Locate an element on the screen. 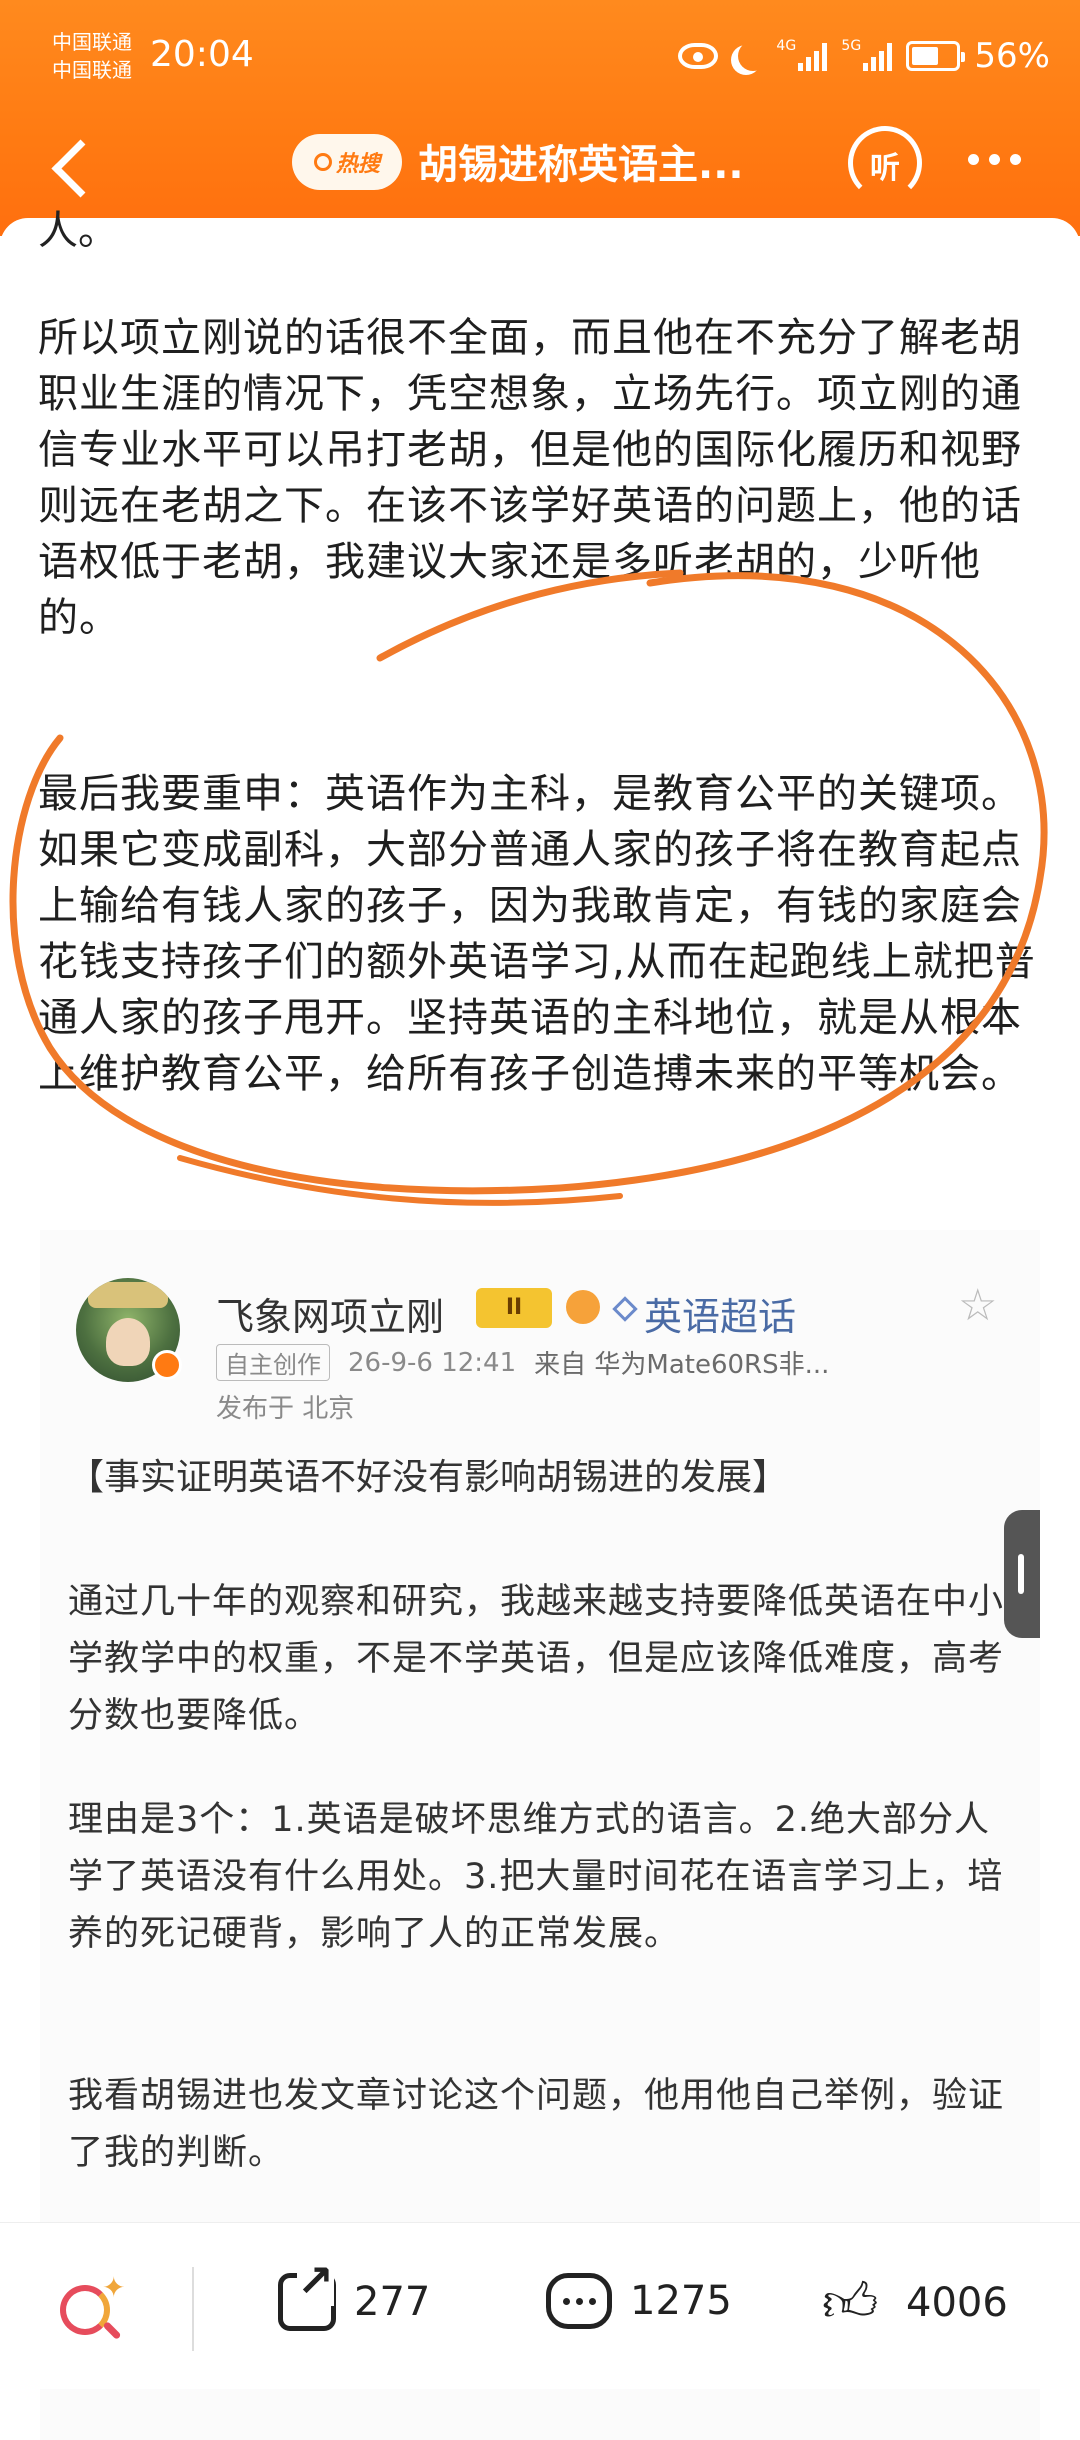 The image size is (1080, 2440). post-location: 发布于 北京 is located at coordinates (285, 1409).